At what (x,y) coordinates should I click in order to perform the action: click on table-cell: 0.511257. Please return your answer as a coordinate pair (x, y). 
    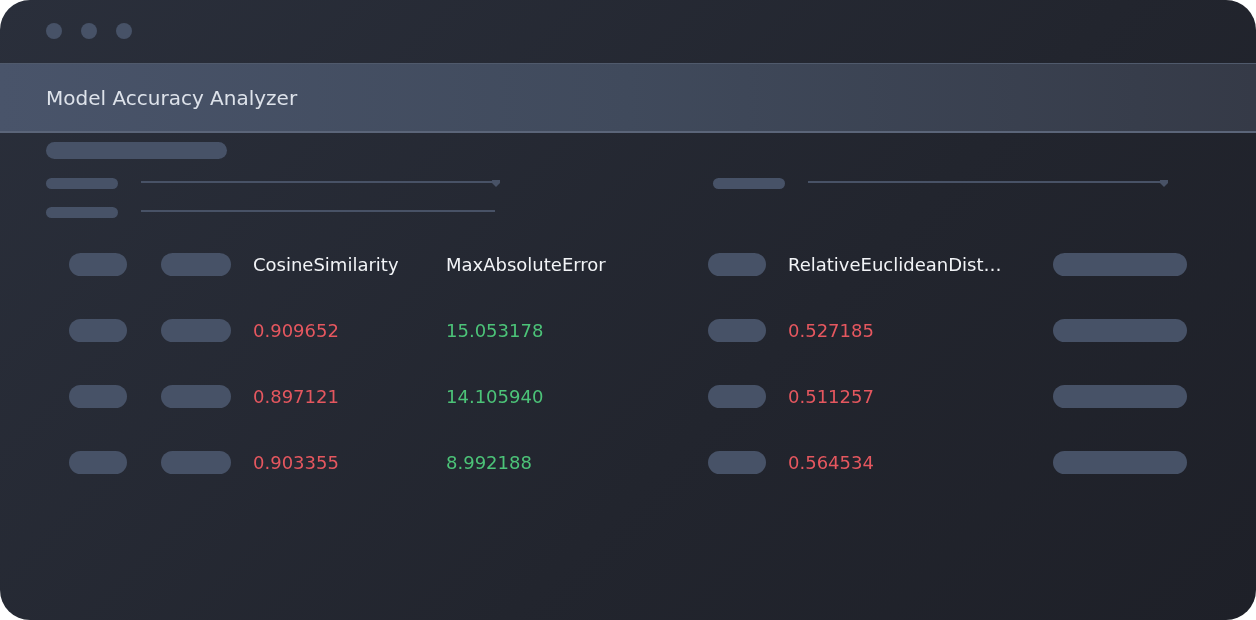
    Looking at the image, I should click on (831, 396).